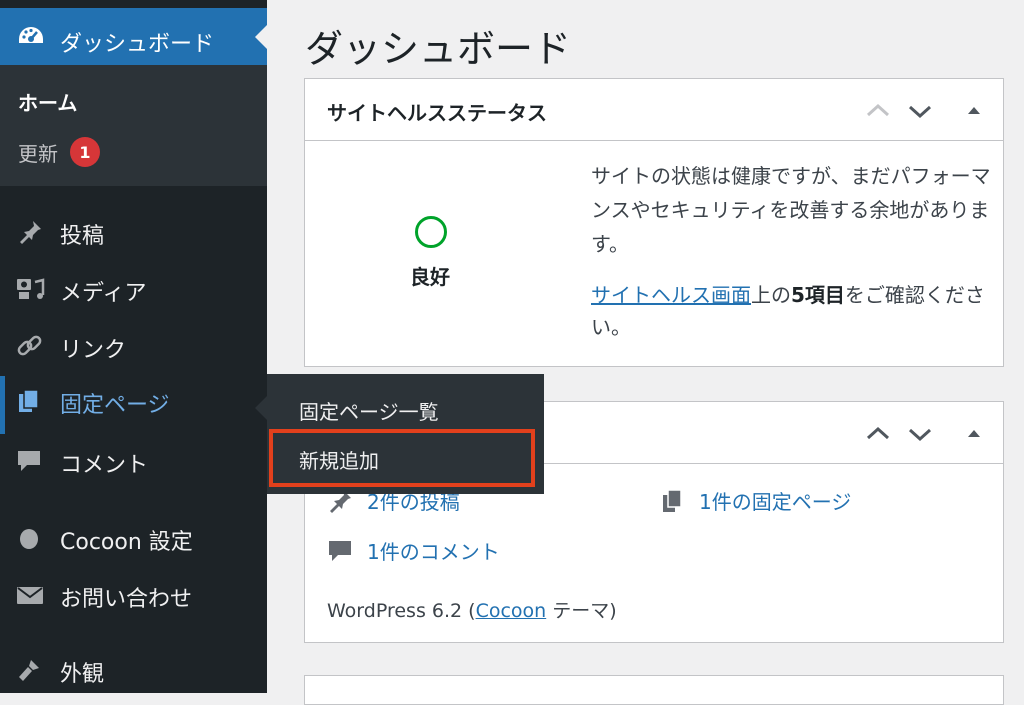  I want to click on wordpress-version: WordPress 6.2 (Cocoon テーマ), so click(472, 609).